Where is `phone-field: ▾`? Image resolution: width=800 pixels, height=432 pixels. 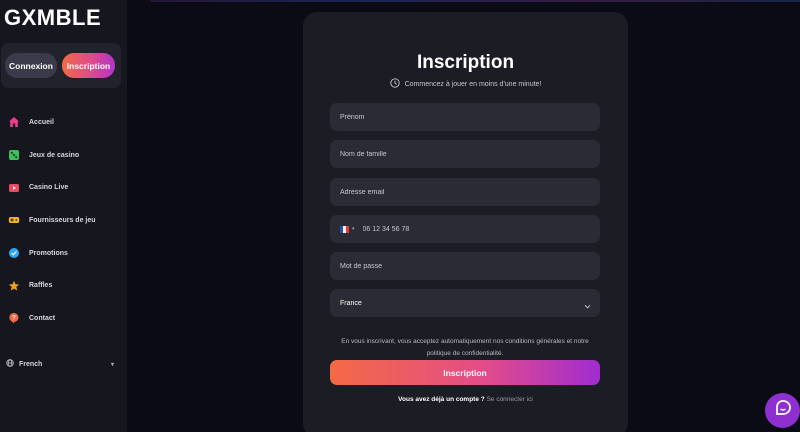 phone-field: ▾ is located at coordinates (465, 229).